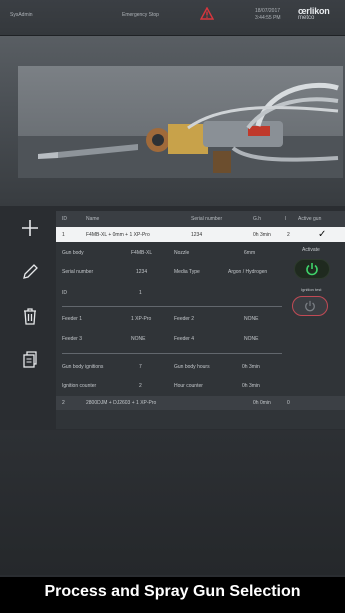 This screenshot has height=613, width=345. I want to click on row-serial: 1234, so click(197, 235).